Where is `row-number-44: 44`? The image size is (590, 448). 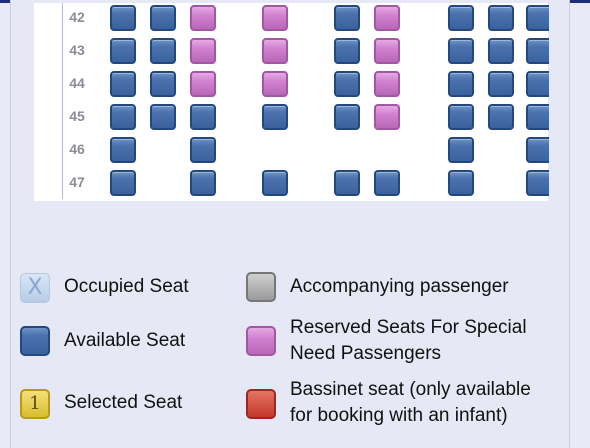 row-number-44: 44 is located at coordinates (77, 83).